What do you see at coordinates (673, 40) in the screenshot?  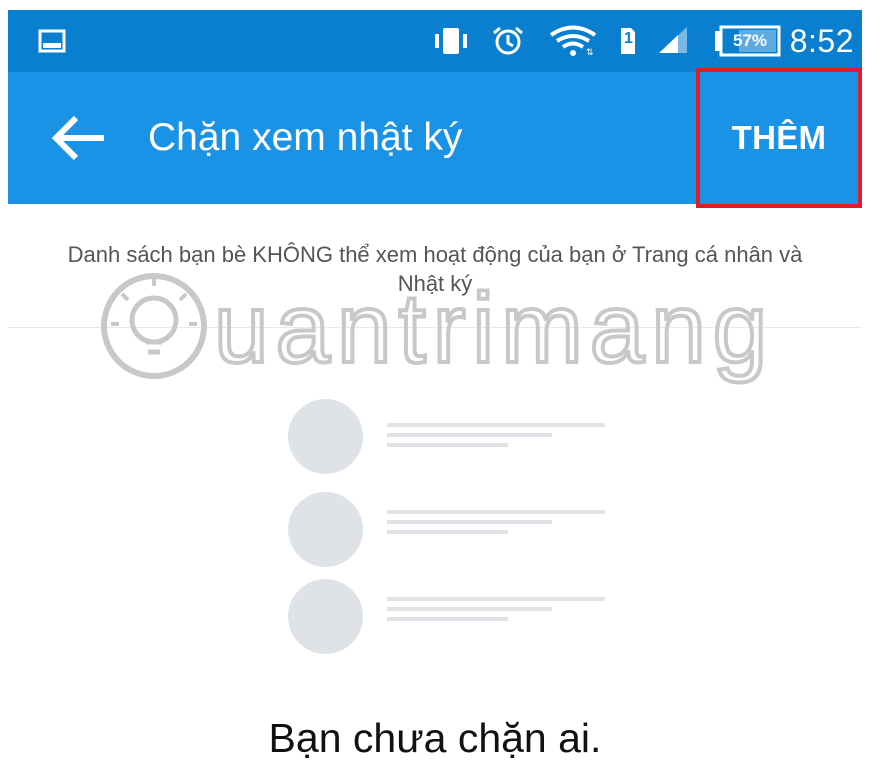 I see `signal-icon` at bounding box center [673, 40].